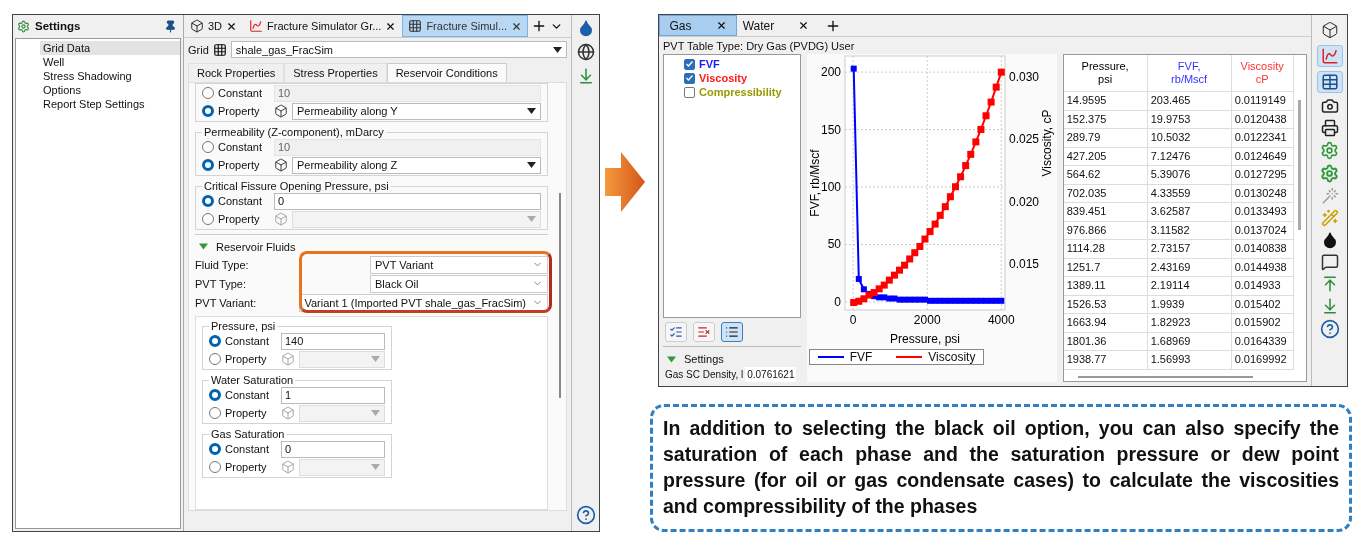 The height and width of the screenshot is (546, 1368). I want to click on globe-icon, so click(585, 52).